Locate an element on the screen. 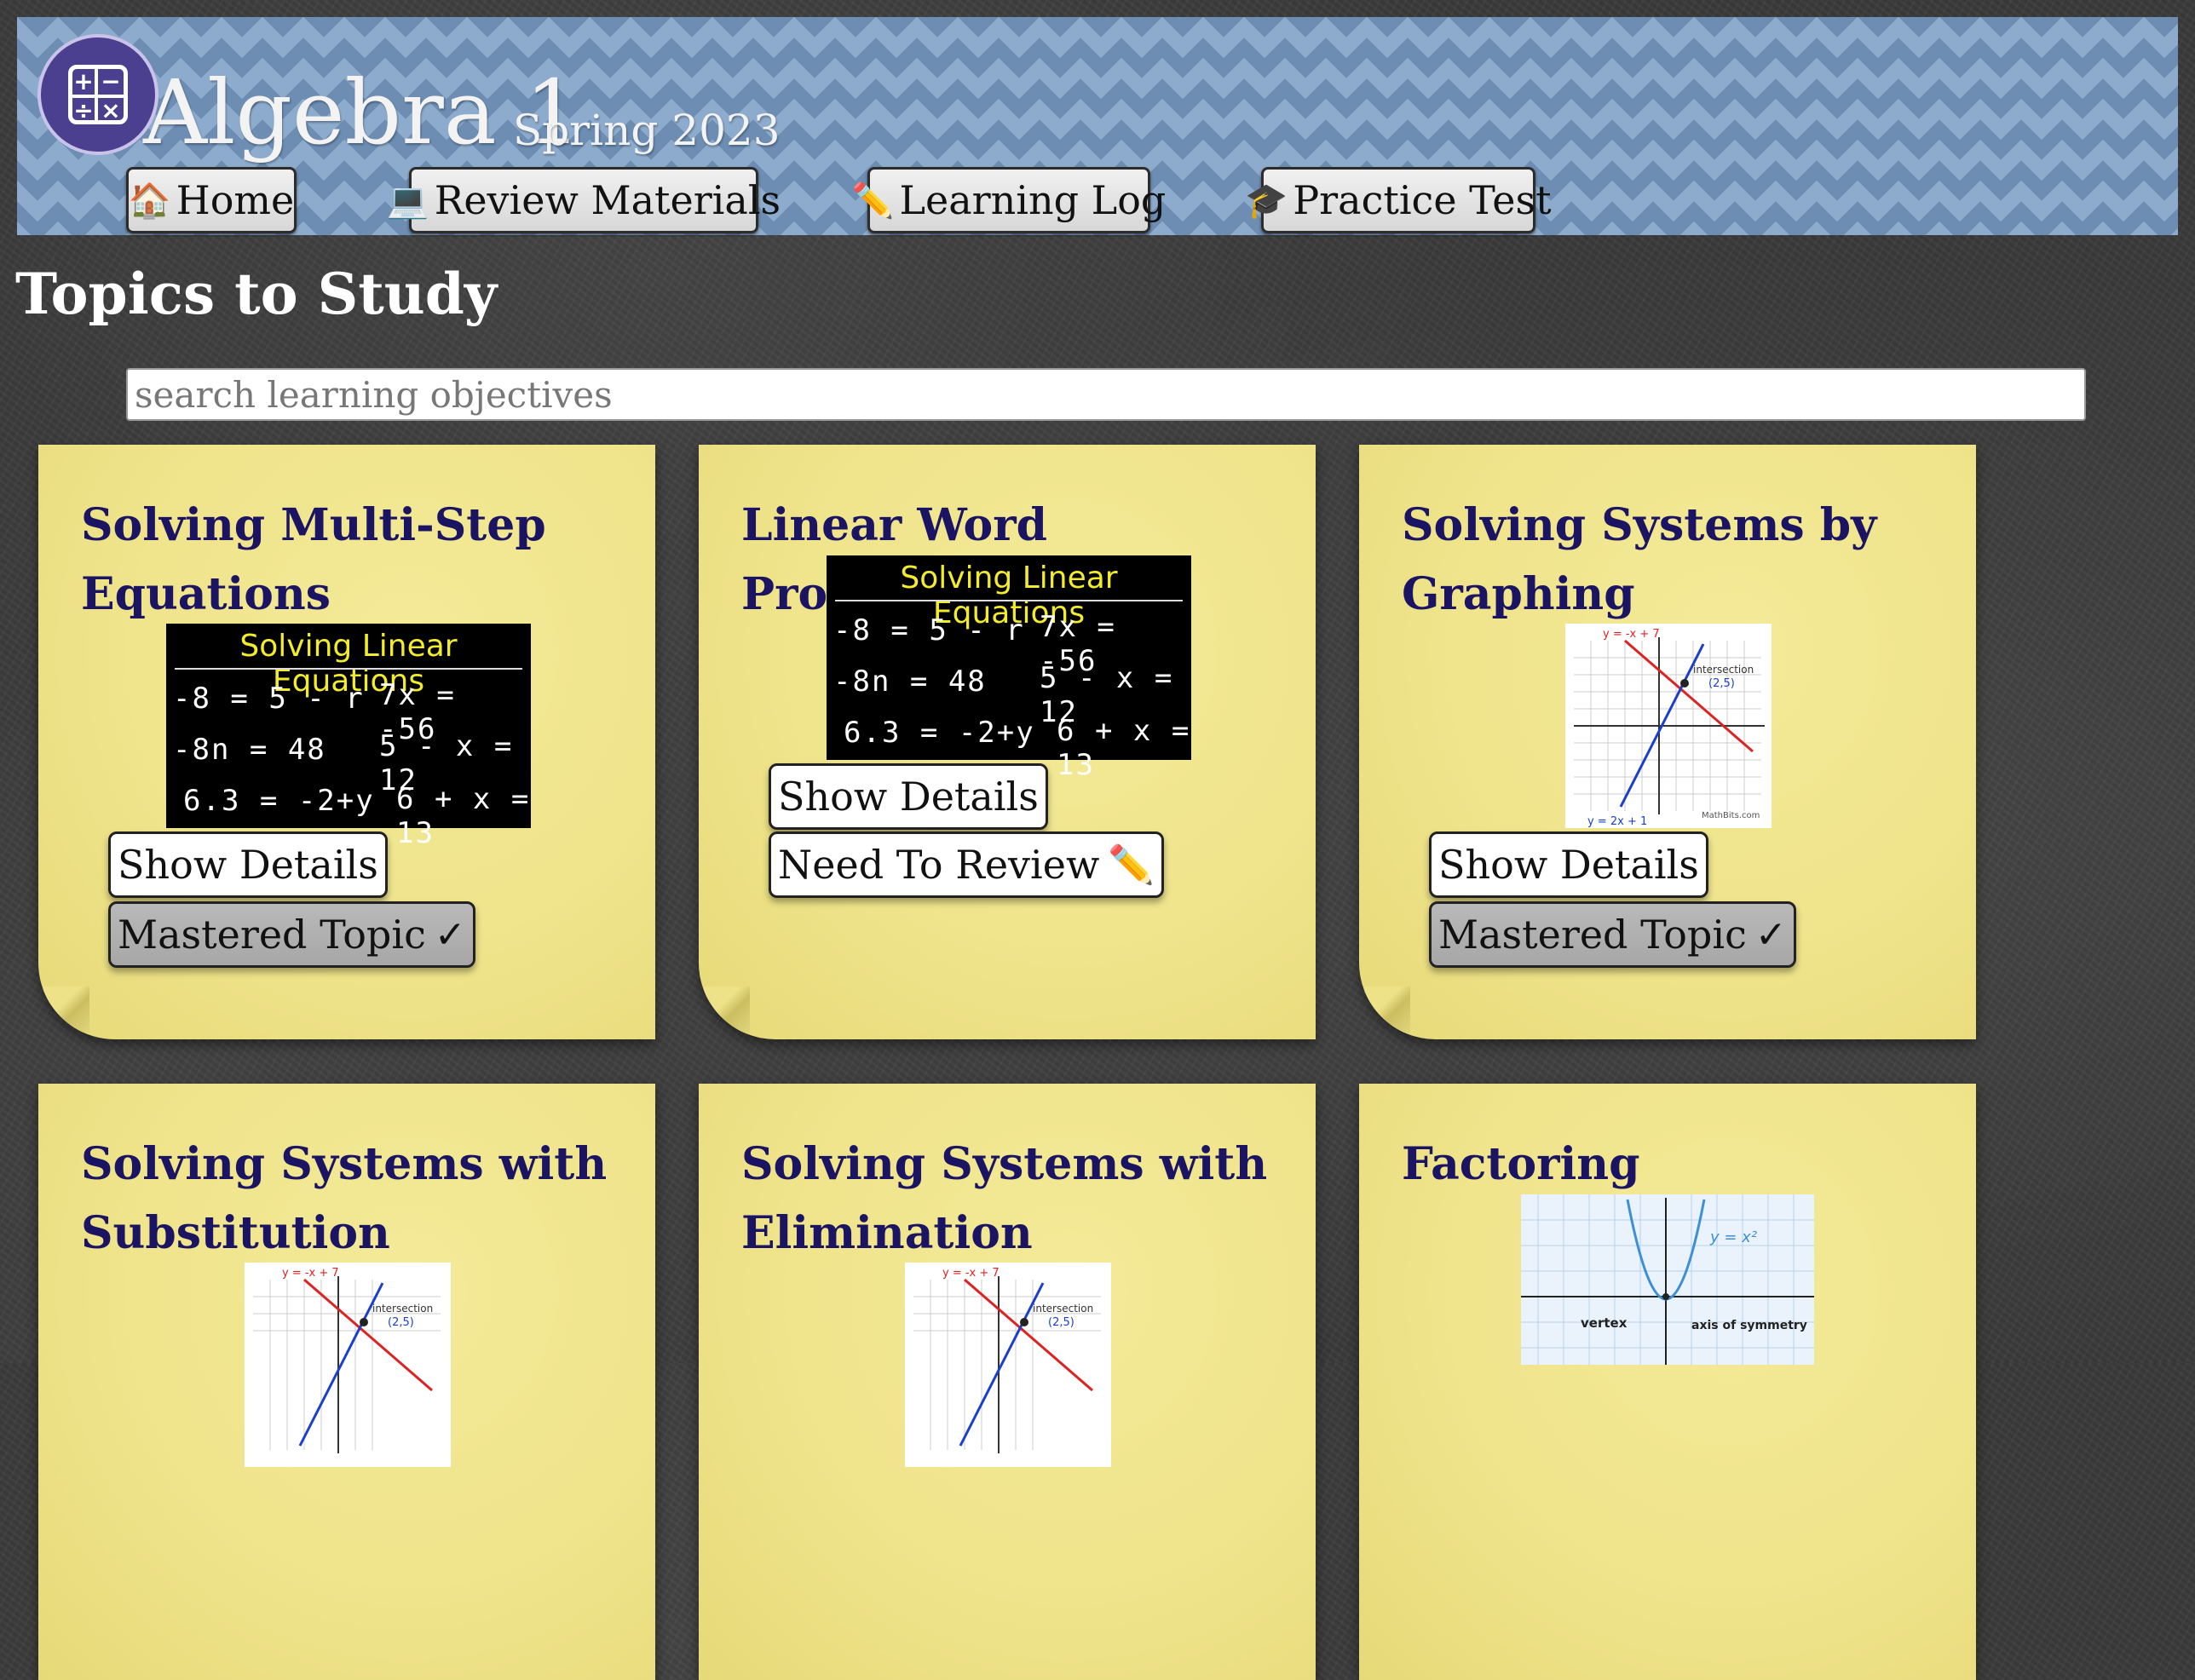 This screenshot has width=2195, height=1680. calculator-logo-icon: + − ÷ × is located at coordinates (97, 95).